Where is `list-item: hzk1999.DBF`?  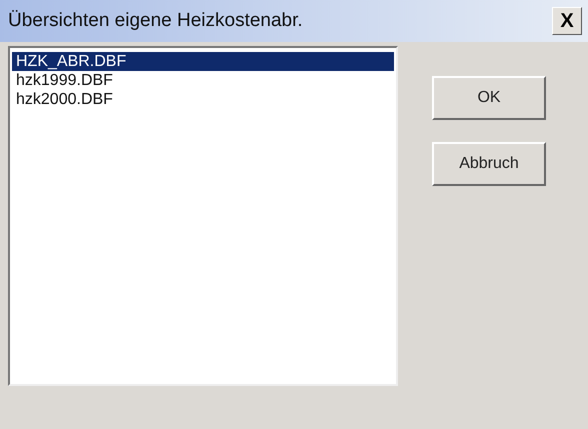
list-item: hzk1999.DBF is located at coordinates (203, 80).